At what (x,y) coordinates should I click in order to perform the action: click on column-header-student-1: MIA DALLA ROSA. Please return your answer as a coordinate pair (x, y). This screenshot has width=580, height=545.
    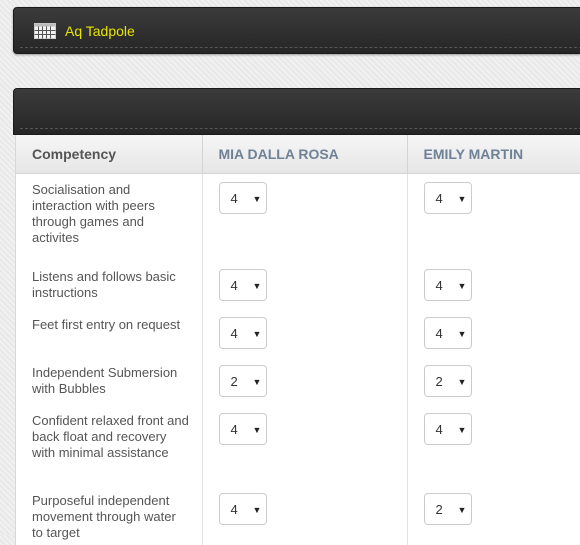
    Looking at the image, I should click on (305, 154).